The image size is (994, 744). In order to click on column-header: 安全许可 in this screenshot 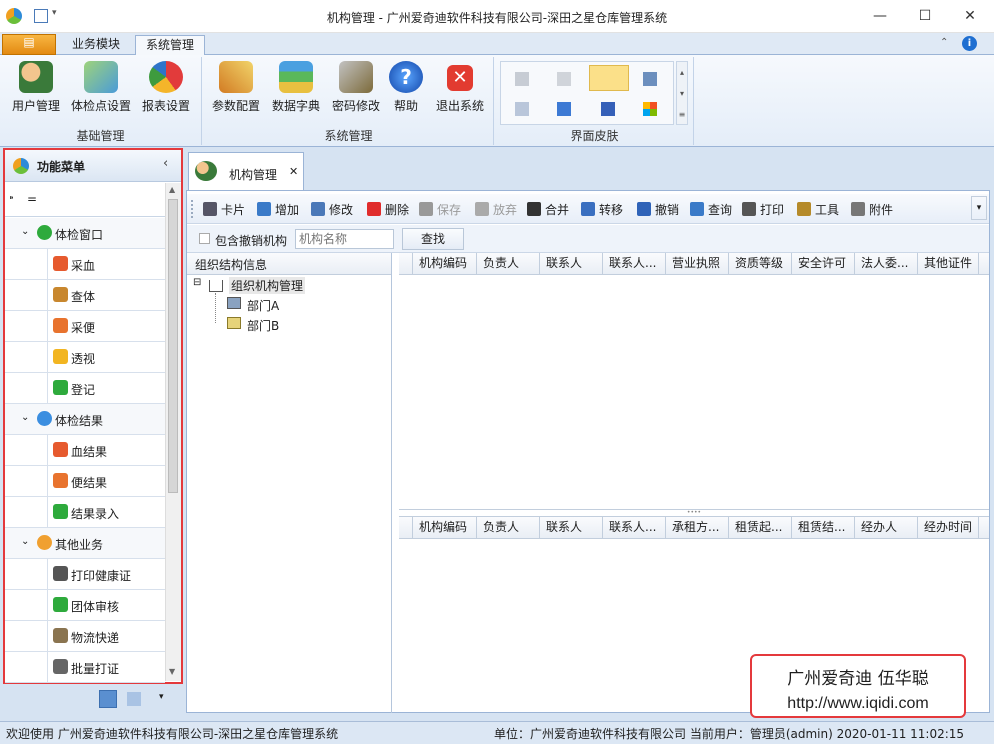, I will do `click(823, 264)`.